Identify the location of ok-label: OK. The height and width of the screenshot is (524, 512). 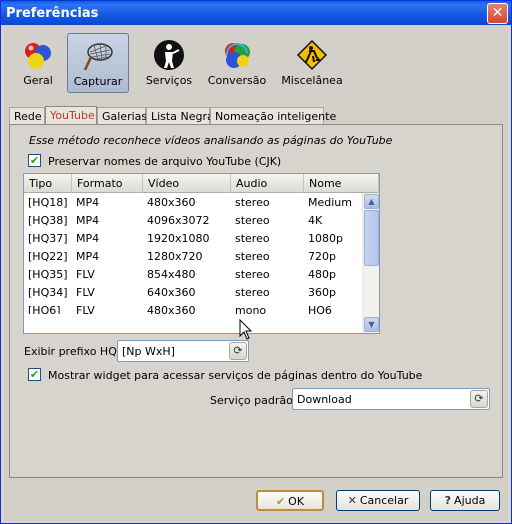
(296, 501).